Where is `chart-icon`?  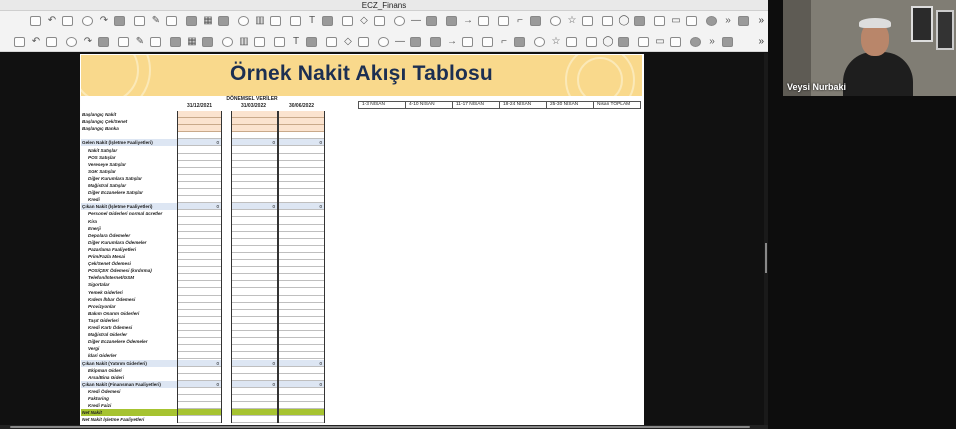
chart-icon is located at coordinates (243, 21).